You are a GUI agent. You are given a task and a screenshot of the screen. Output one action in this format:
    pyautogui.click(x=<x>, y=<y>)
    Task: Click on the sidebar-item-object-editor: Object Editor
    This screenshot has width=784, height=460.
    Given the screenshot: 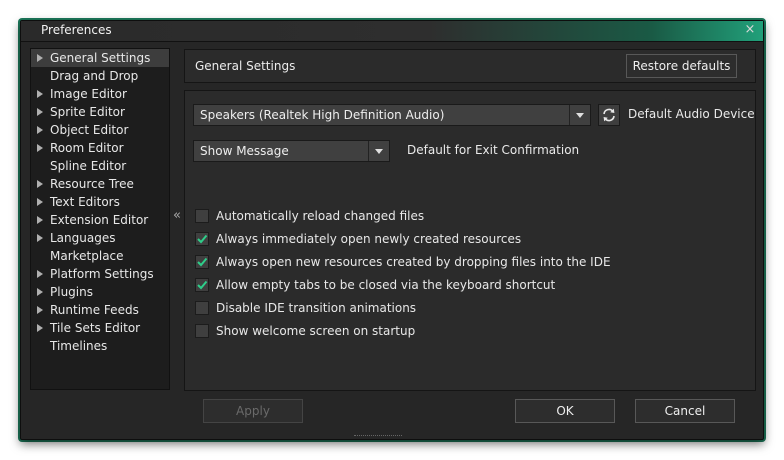 What is the action you would take?
    pyautogui.click(x=100, y=130)
    